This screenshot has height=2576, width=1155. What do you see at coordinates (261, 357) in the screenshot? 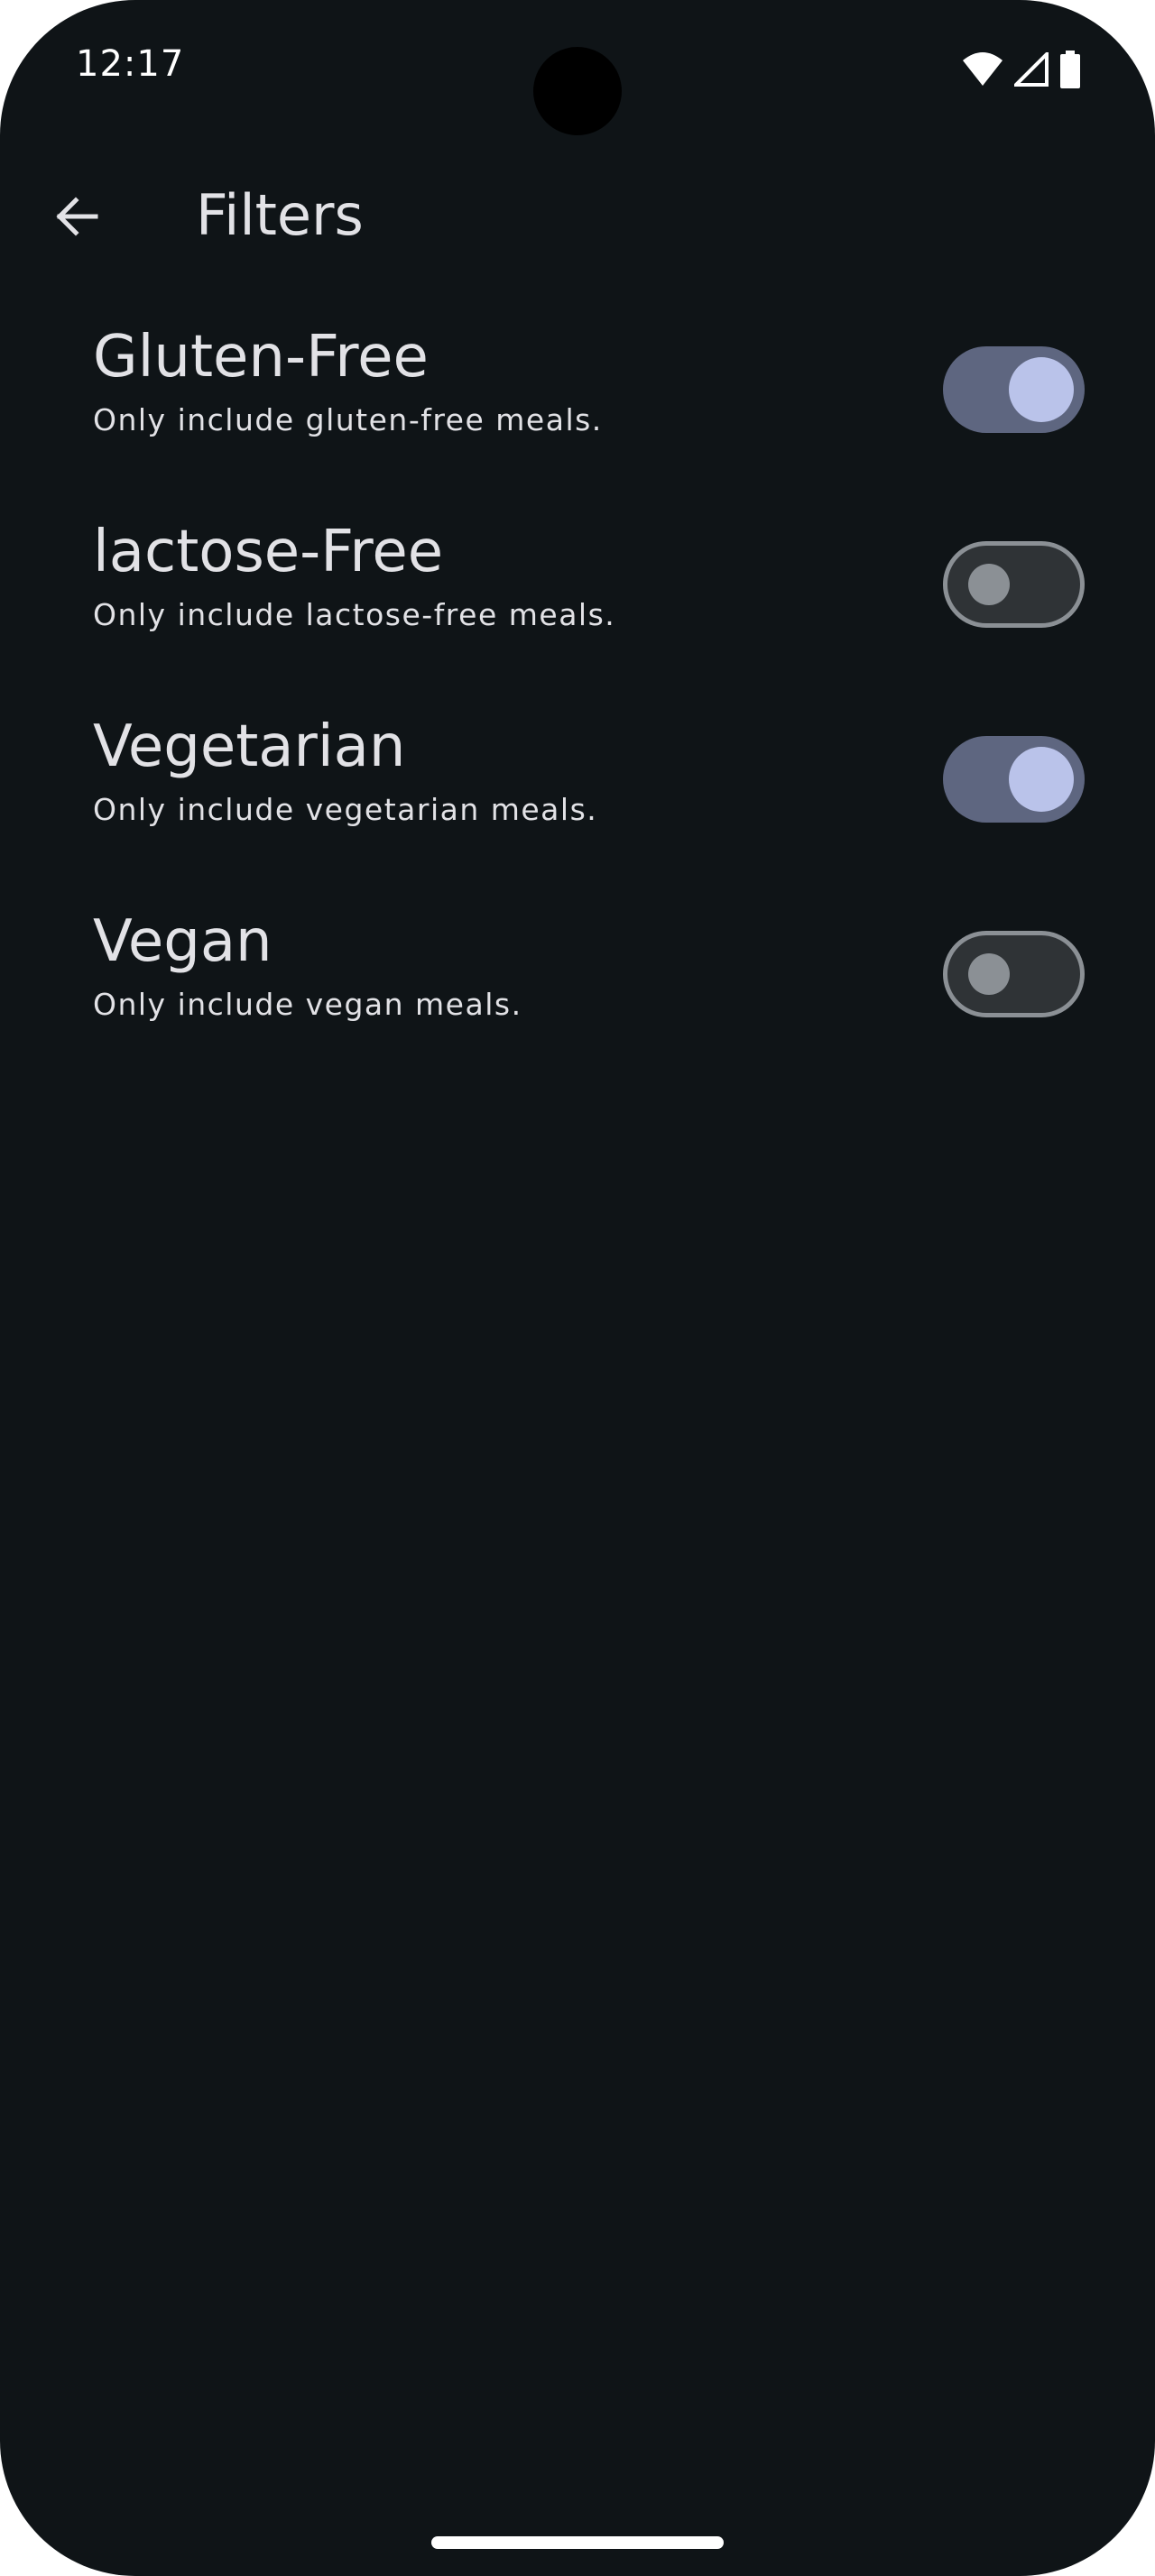
I see `filter-title: Gluten-Free` at bounding box center [261, 357].